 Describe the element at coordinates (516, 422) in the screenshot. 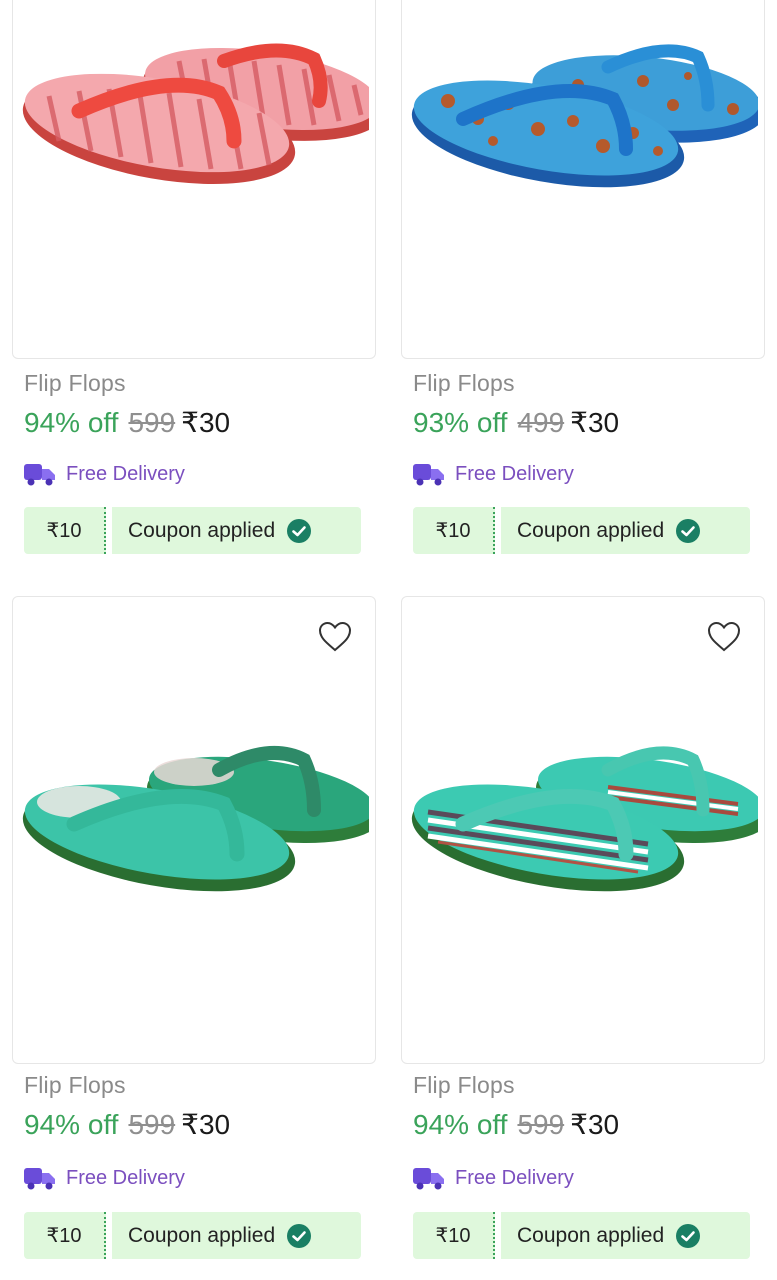

I see `price-line: 93% off 499 ₹30` at that location.